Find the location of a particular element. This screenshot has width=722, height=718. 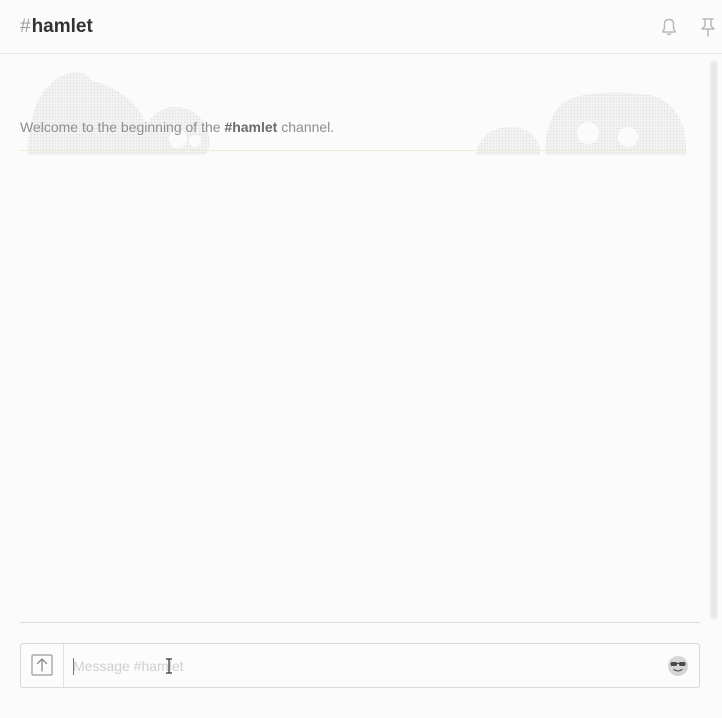

channel-name: hamlet is located at coordinates (62, 26).